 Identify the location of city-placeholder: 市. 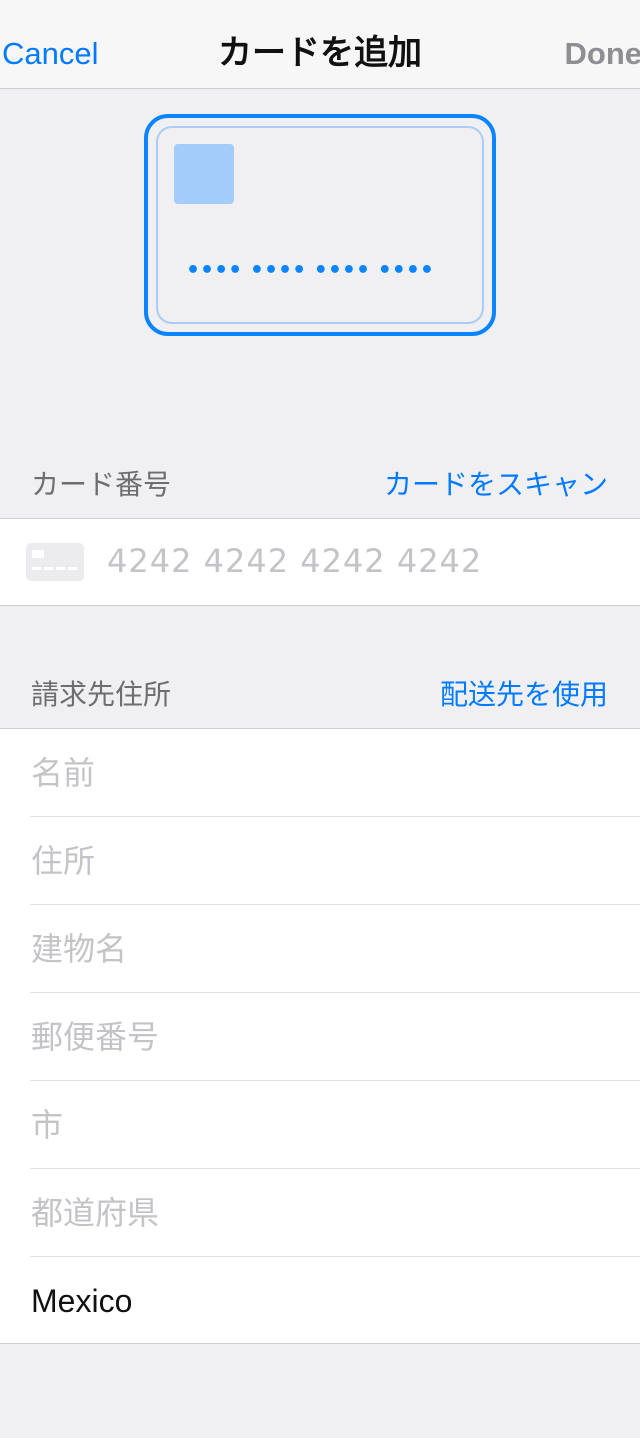
(47, 1125).